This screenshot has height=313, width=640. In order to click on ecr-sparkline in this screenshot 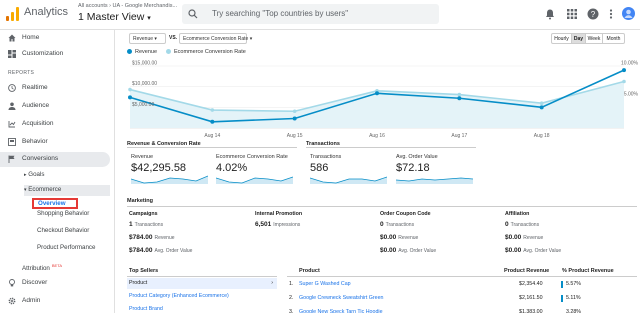, I will do `click(254, 180)`.